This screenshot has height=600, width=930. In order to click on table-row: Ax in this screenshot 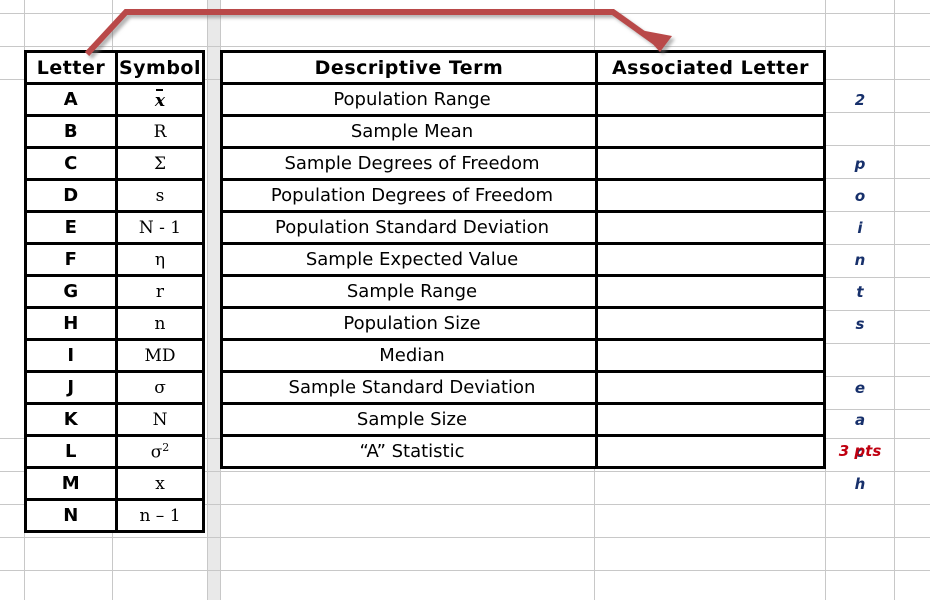, I will do `click(114, 99)`.